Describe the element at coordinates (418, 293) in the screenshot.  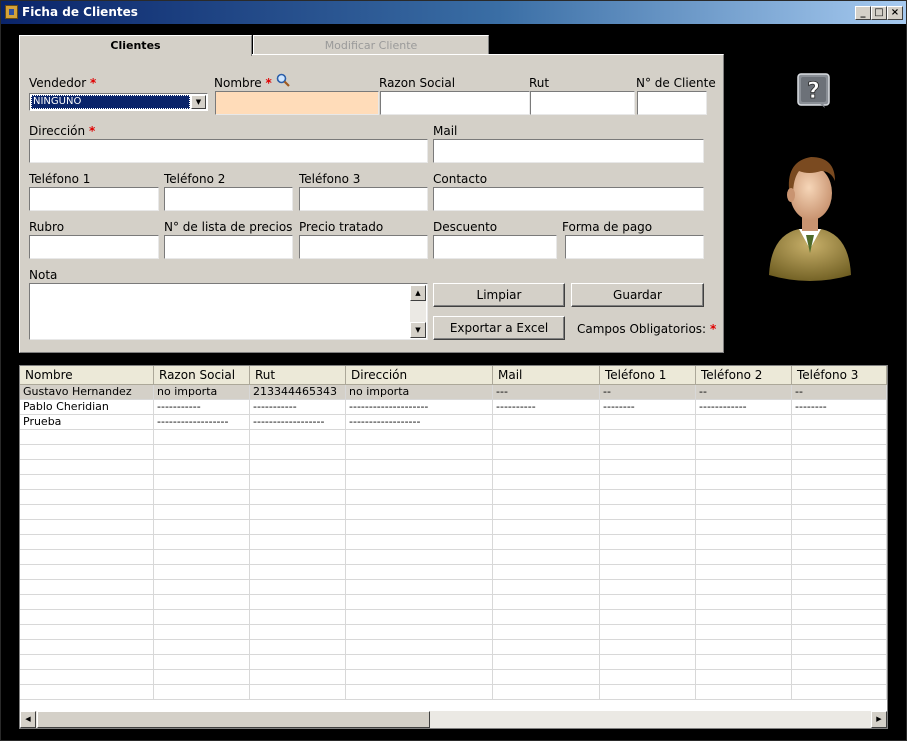
I see `scroll-up-icon: ▲` at that location.